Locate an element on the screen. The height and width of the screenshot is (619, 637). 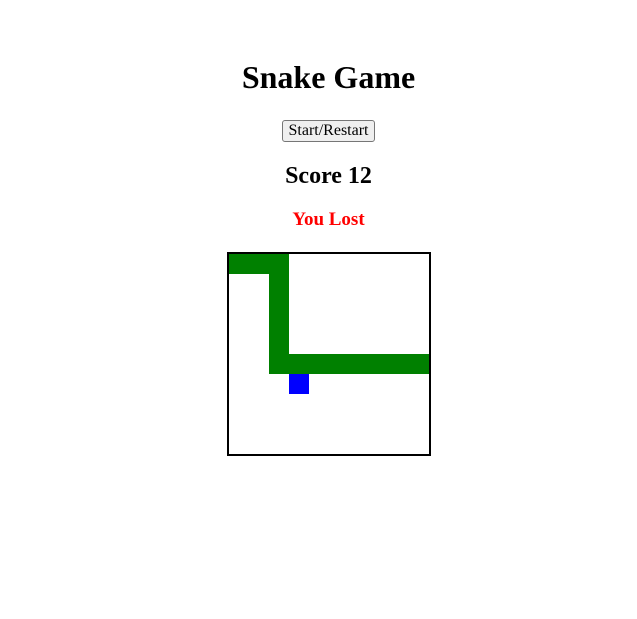
score-display: Score 12 is located at coordinates (328, 176).